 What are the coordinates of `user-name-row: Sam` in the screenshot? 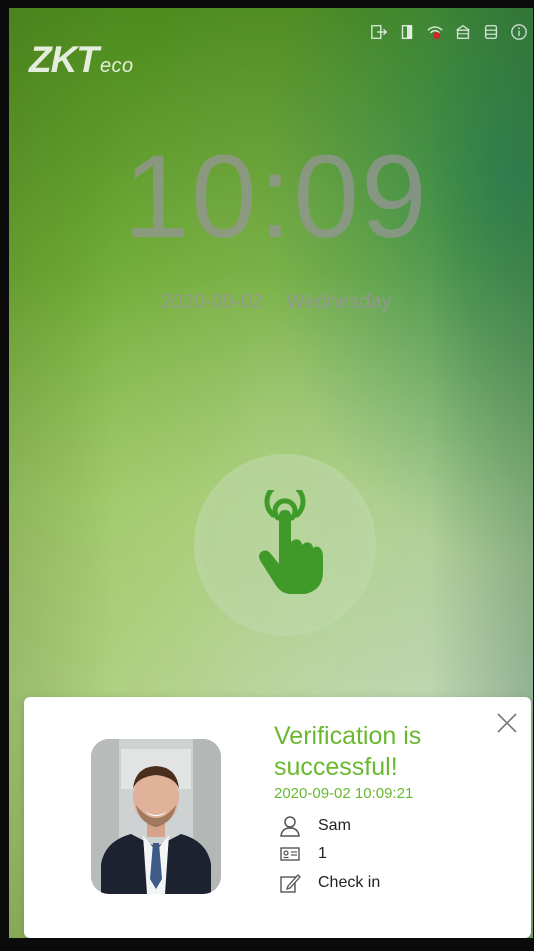 It's located at (315, 826).